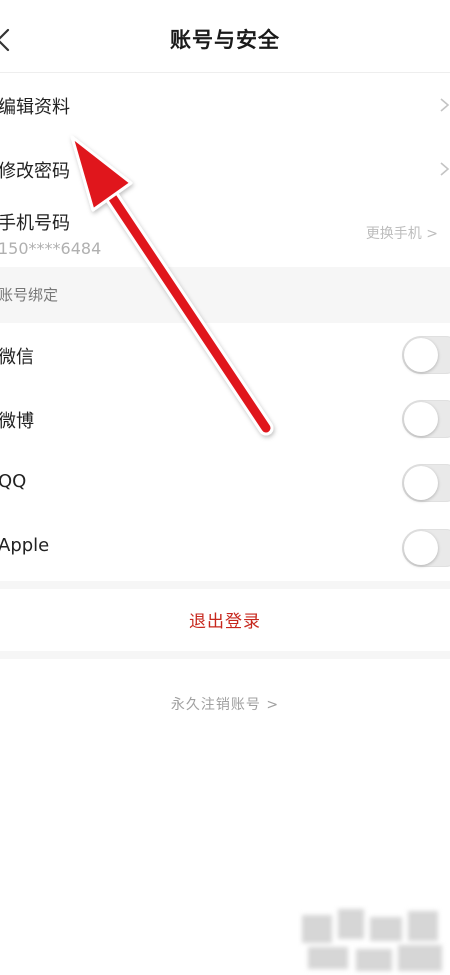  What do you see at coordinates (35, 171) in the screenshot?
I see `change-password-label: 修改密码` at bounding box center [35, 171].